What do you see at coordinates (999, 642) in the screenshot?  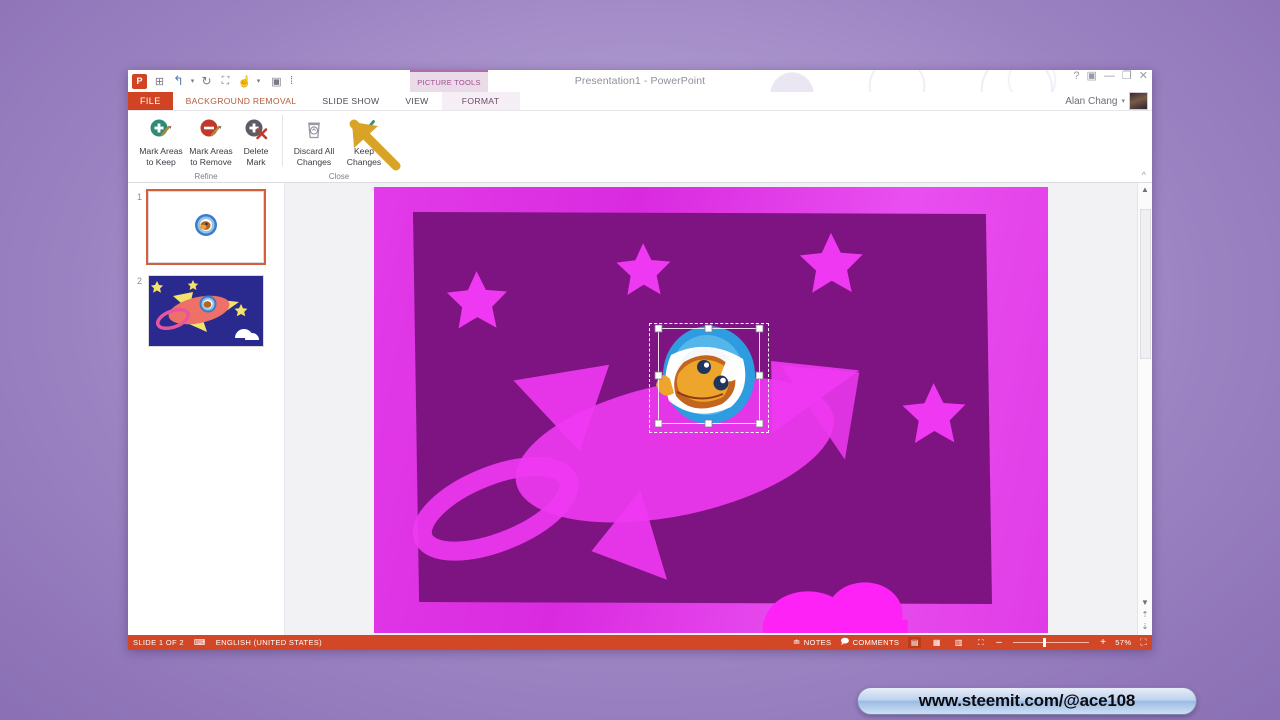 I see `zoom-out-button: –` at bounding box center [999, 642].